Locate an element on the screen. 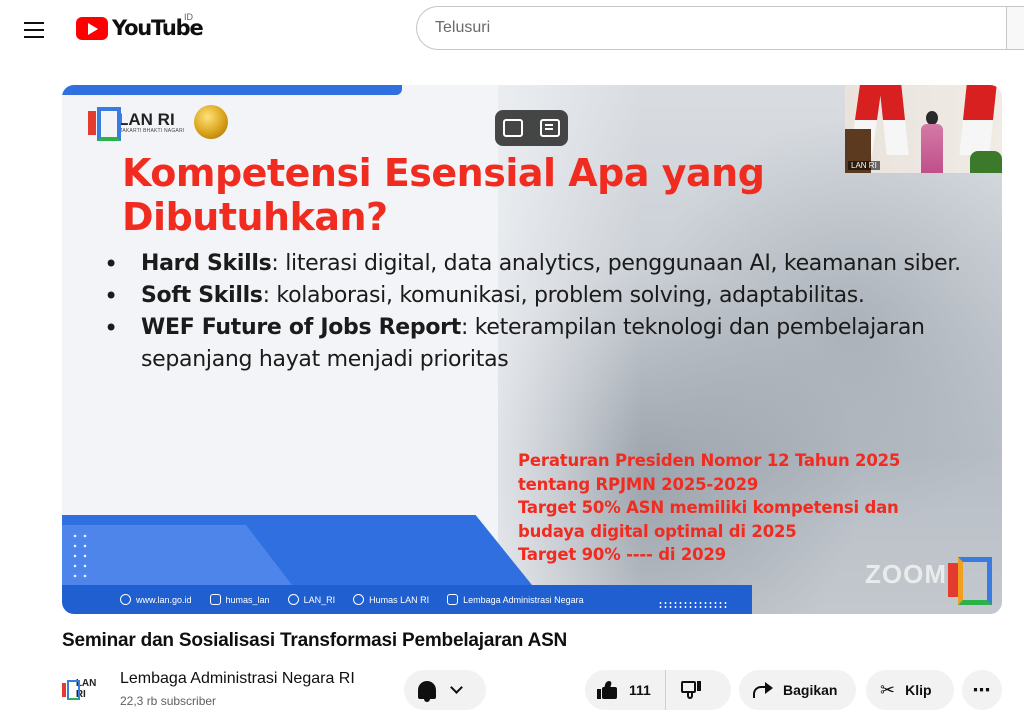  zoom-watermark: ZOOM is located at coordinates (906, 574).